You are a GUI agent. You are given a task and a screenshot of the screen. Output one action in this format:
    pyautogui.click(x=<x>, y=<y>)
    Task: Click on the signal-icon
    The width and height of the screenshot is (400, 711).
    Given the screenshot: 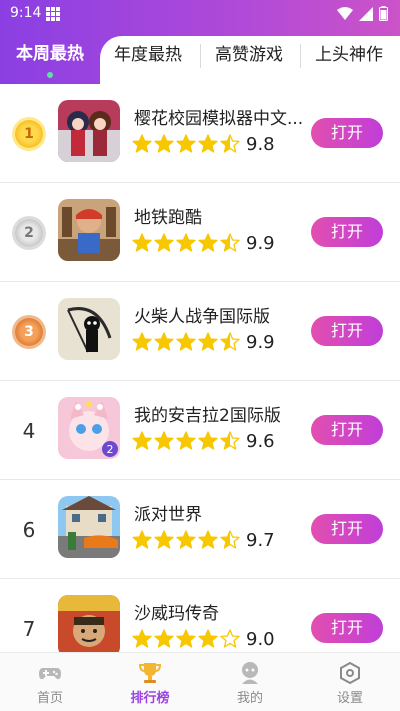 What is the action you would take?
    pyautogui.click(x=366, y=13)
    